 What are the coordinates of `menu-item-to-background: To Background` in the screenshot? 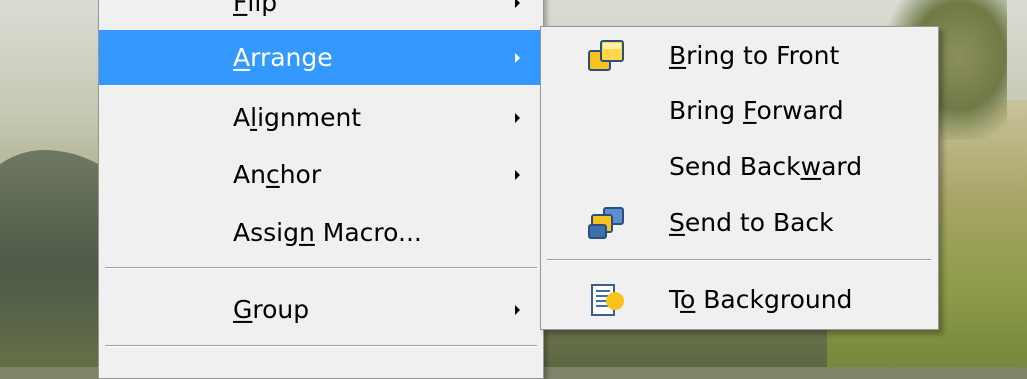 It's located at (739, 300).